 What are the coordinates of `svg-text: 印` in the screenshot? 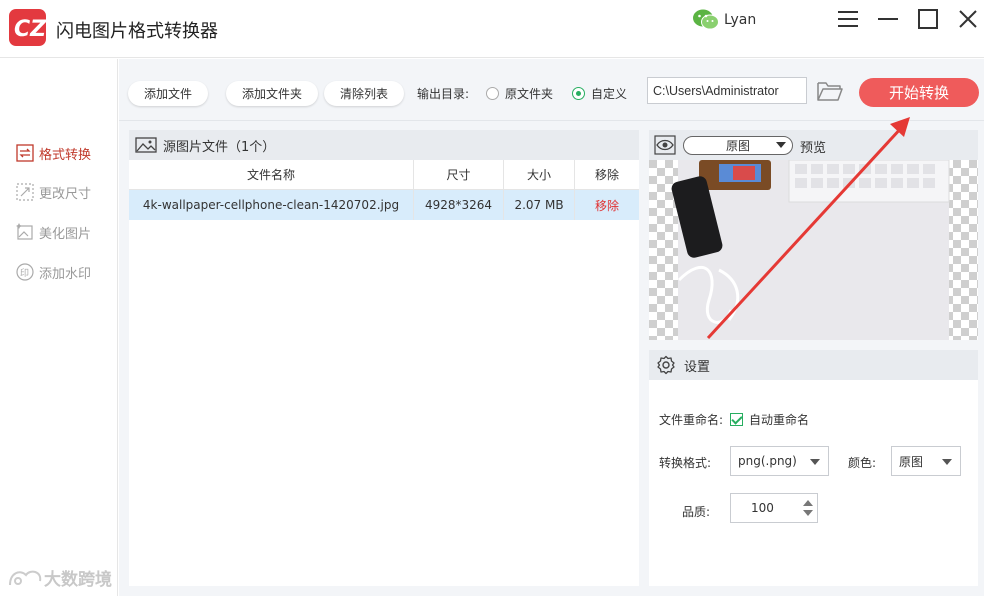 It's located at (24, 273).